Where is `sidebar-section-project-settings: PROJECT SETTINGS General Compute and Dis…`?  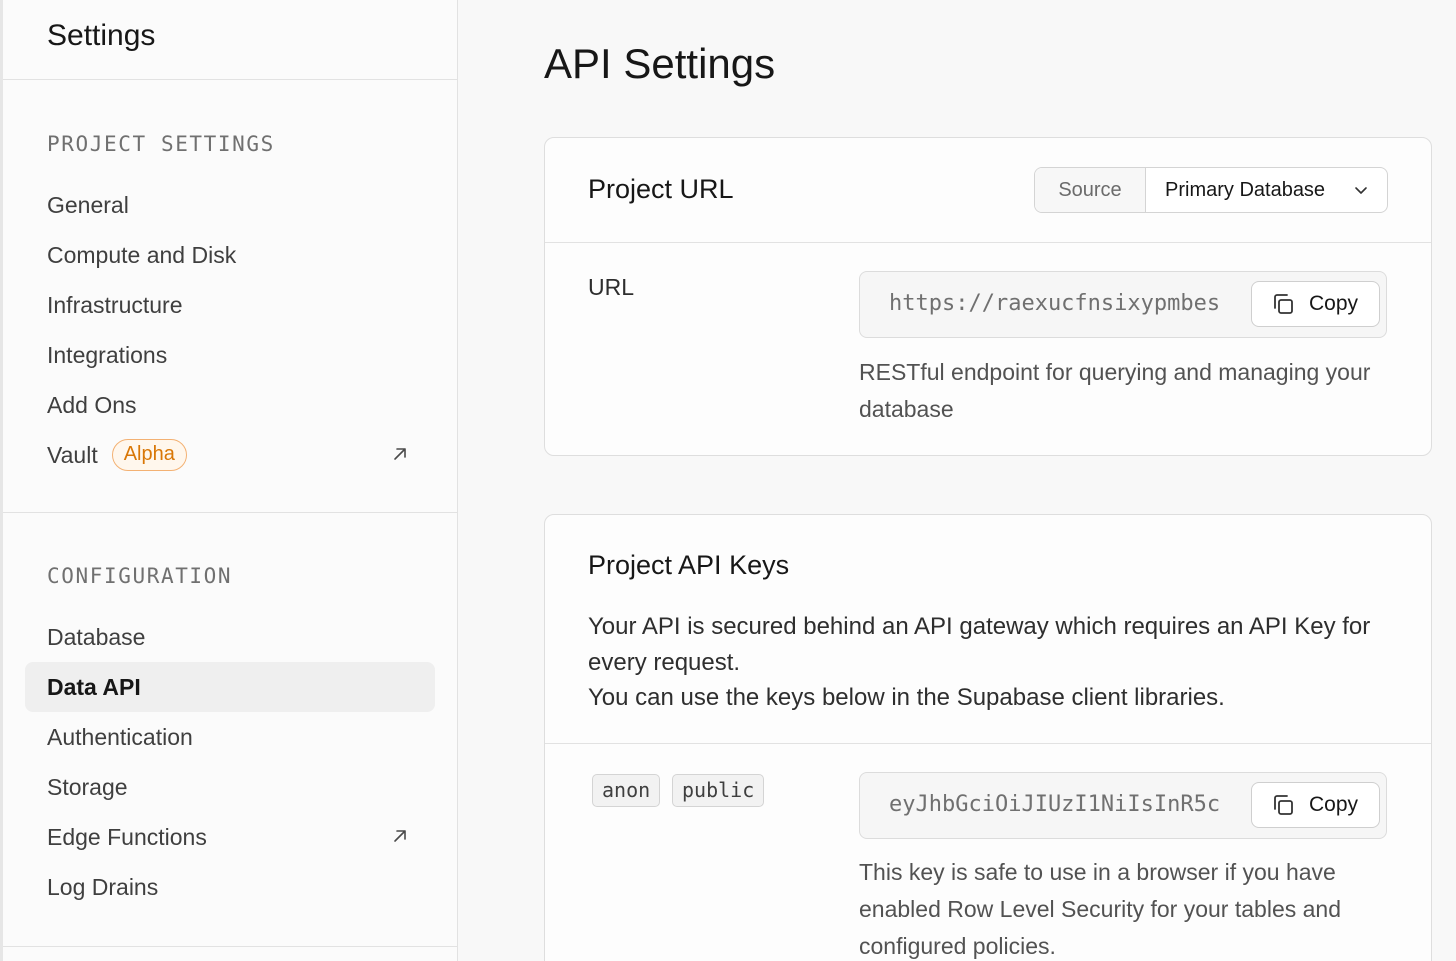 sidebar-section-project-settings: PROJECT SETTINGS General Compute and Dis… is located at coordinates (230, 296).